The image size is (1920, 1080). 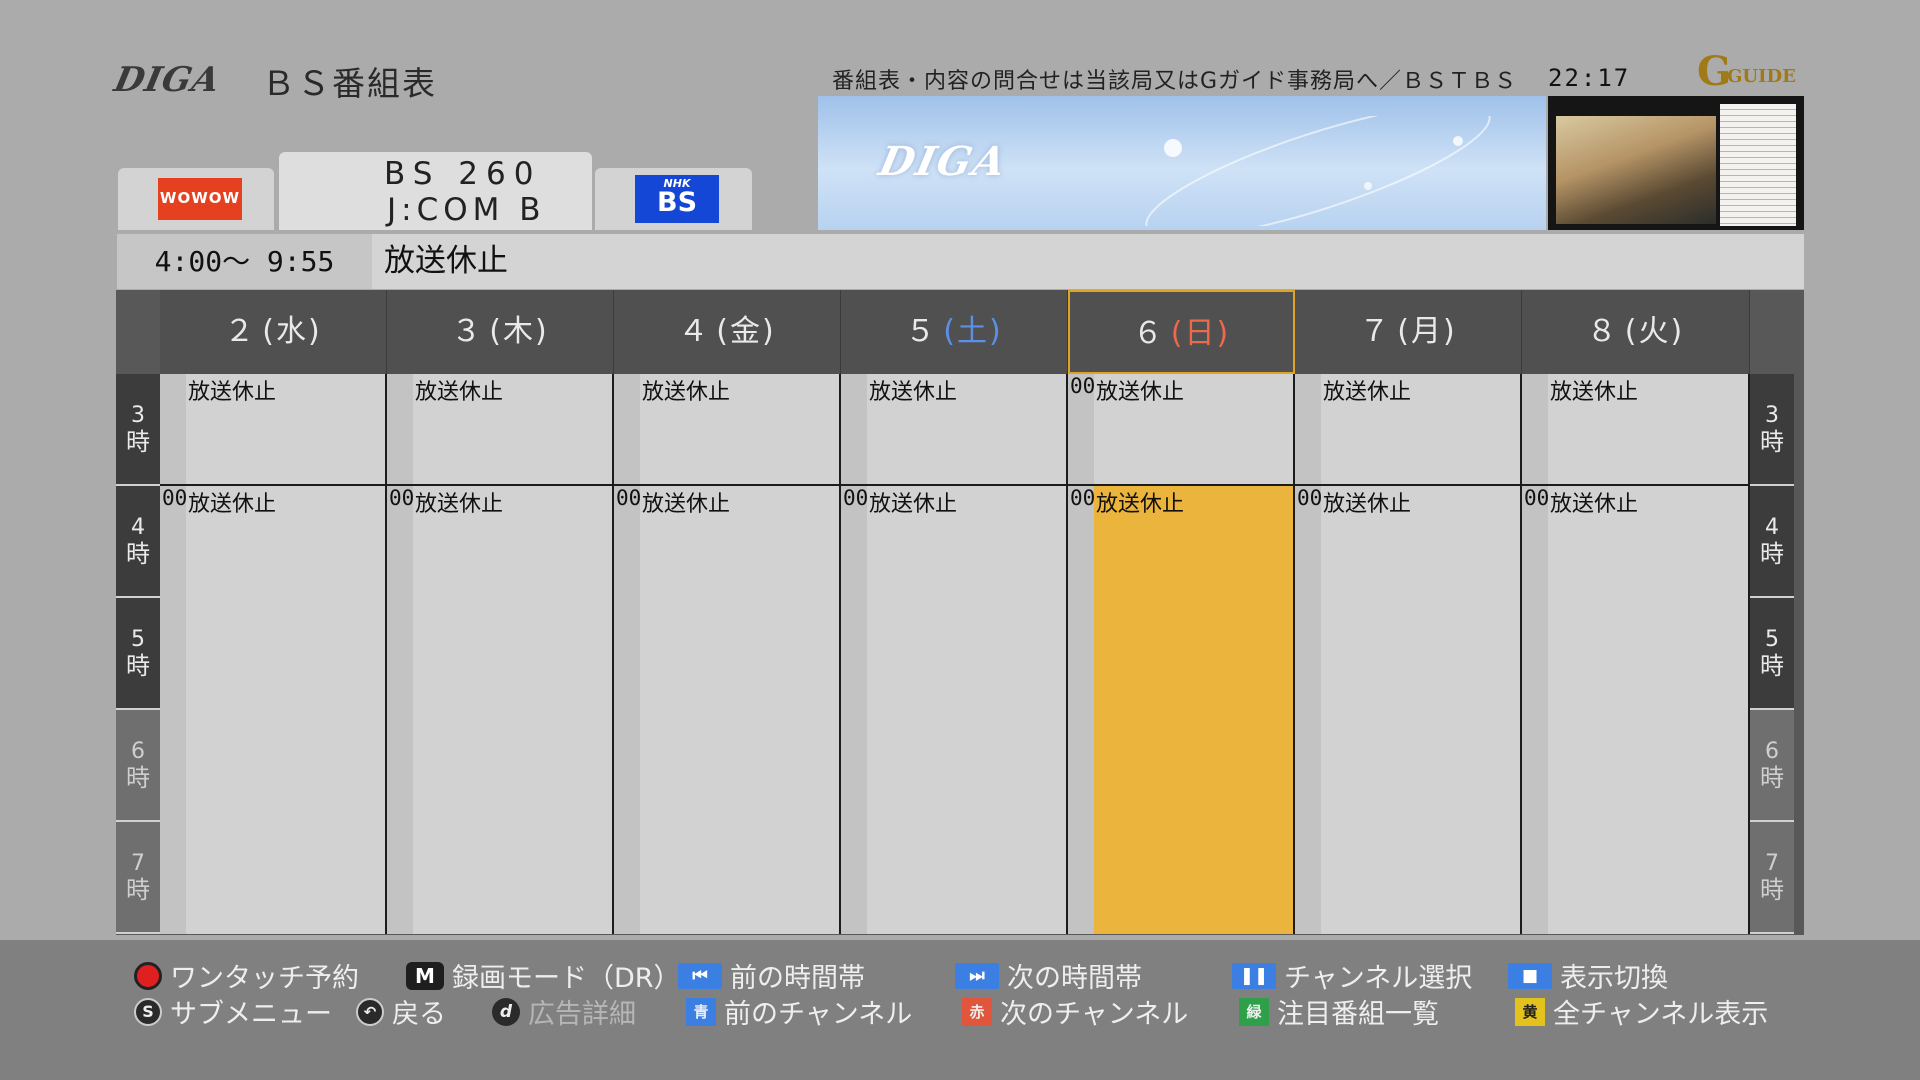 What do you see at coordinates (727, 332) in the screenshot?
I see `day-header-4: ４ (金)` at bounding box center [727, 332].